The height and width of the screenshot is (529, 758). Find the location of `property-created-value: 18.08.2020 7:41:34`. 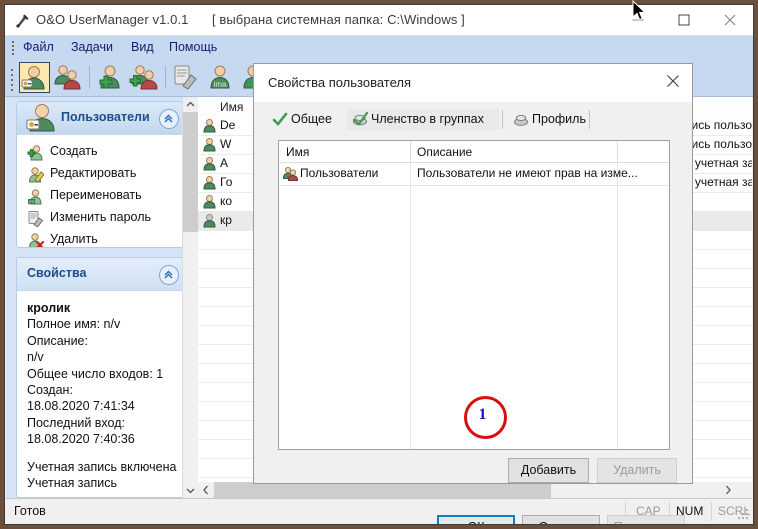

property-created-value: 18.08.2020 7:41:34 is located at coordinates (81, 406).